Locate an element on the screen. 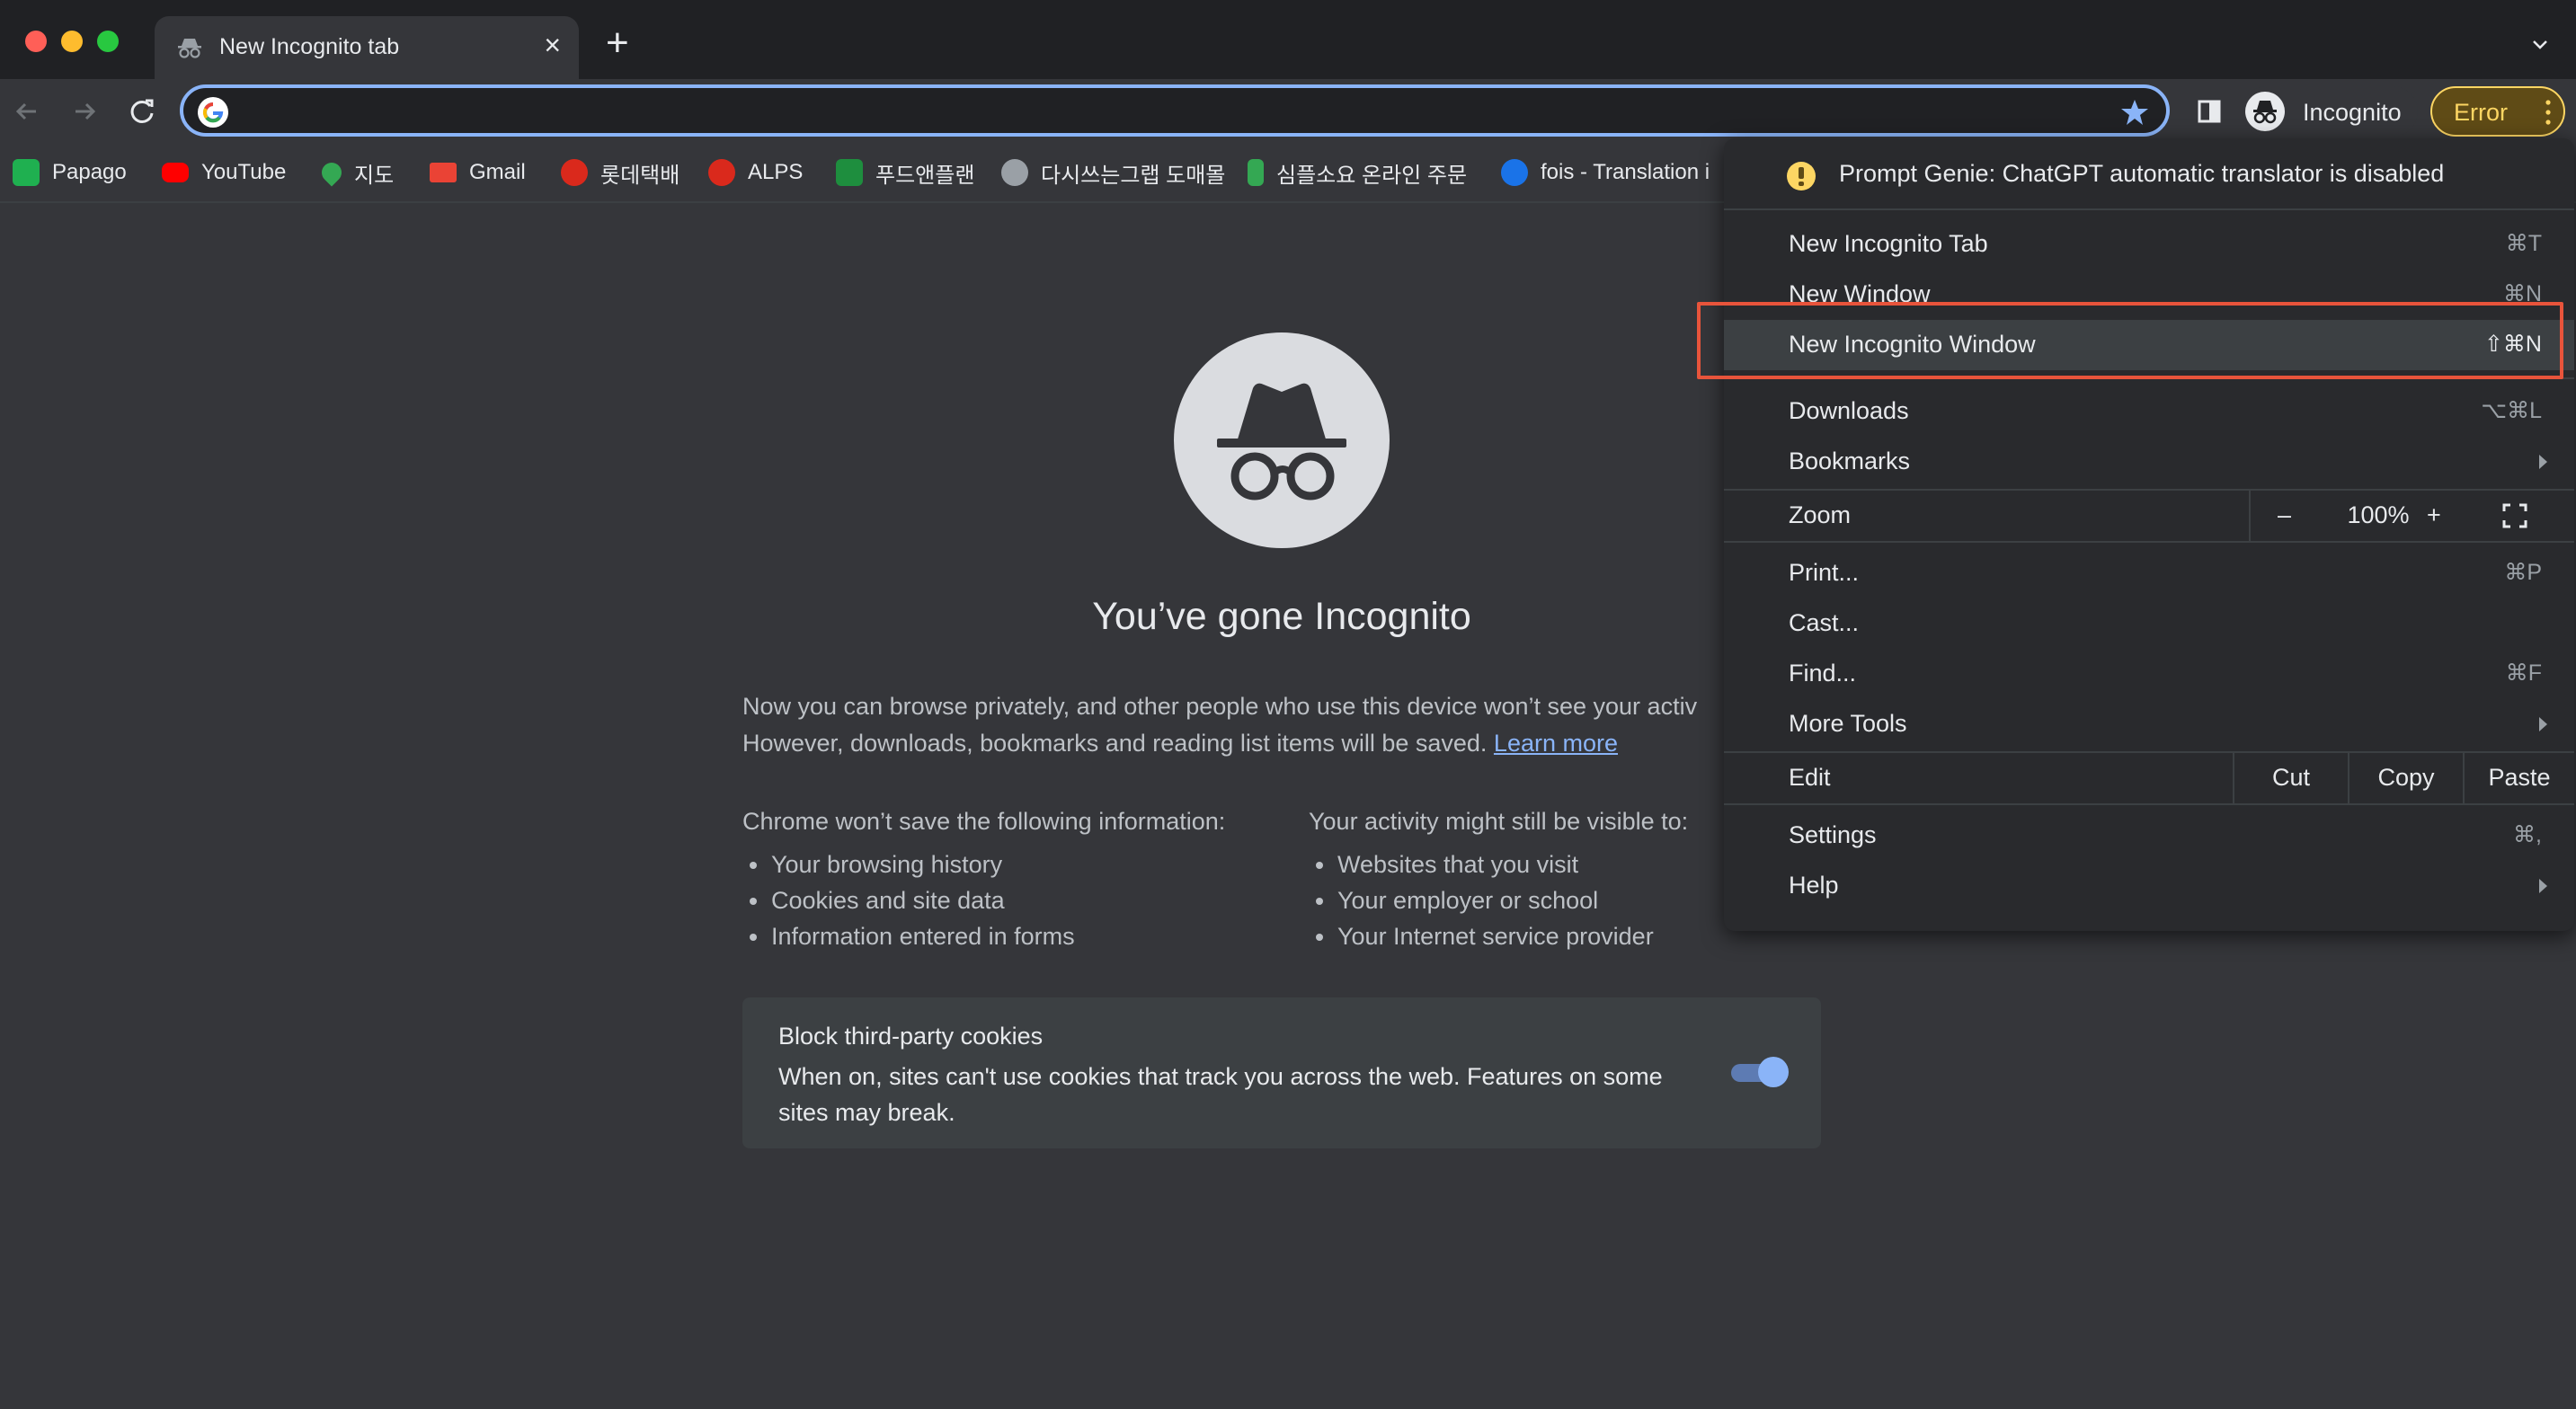 The height and width of the screenshot is (1409, 2576). menu-item-bookmarks: Bookmarks is located at coordinates (2149, 462).